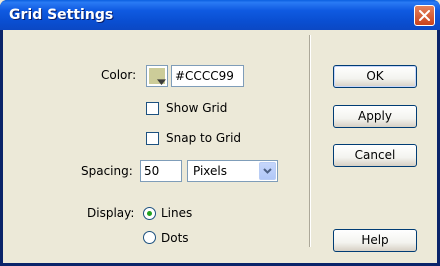 The image size is (440, 266). I want to click on spacing-unit-select: Pixels, so click(232, 171).